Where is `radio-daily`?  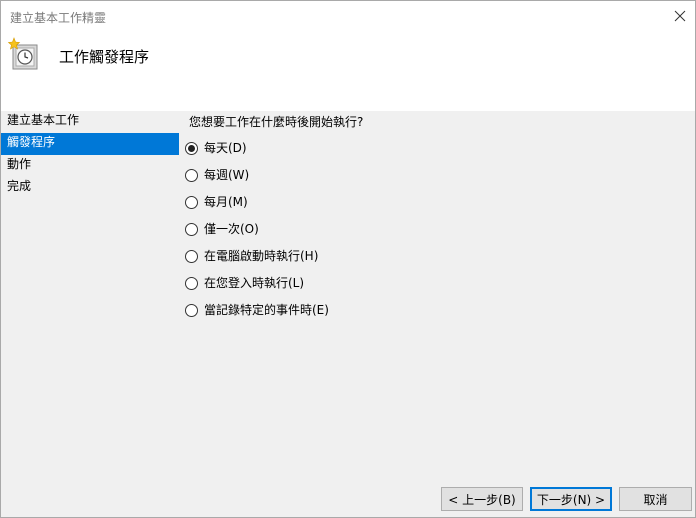 radio-daily is located at coordinates (191, 148).